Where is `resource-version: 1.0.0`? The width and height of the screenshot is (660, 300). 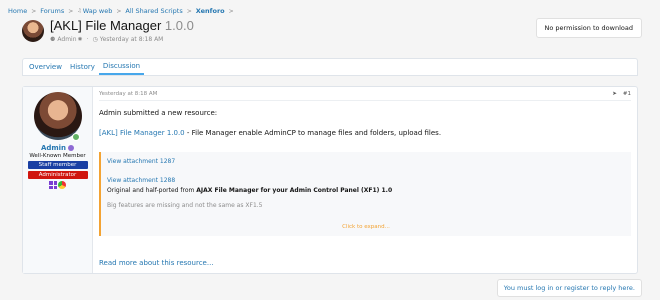 resource-version: 1.0.0 is located at coordinates (179, 25).